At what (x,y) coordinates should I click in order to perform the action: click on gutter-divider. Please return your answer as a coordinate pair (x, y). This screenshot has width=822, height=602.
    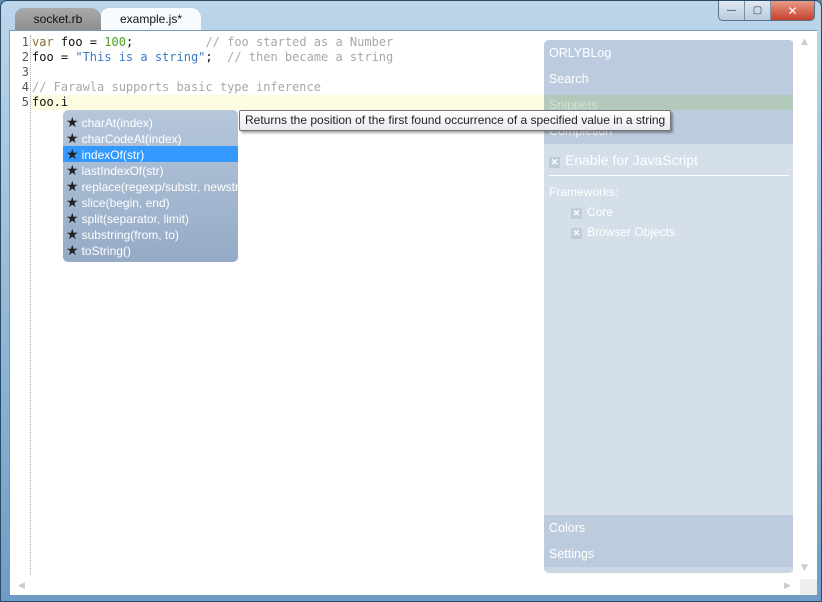
    Looking at the image, I should click on (30, 305).